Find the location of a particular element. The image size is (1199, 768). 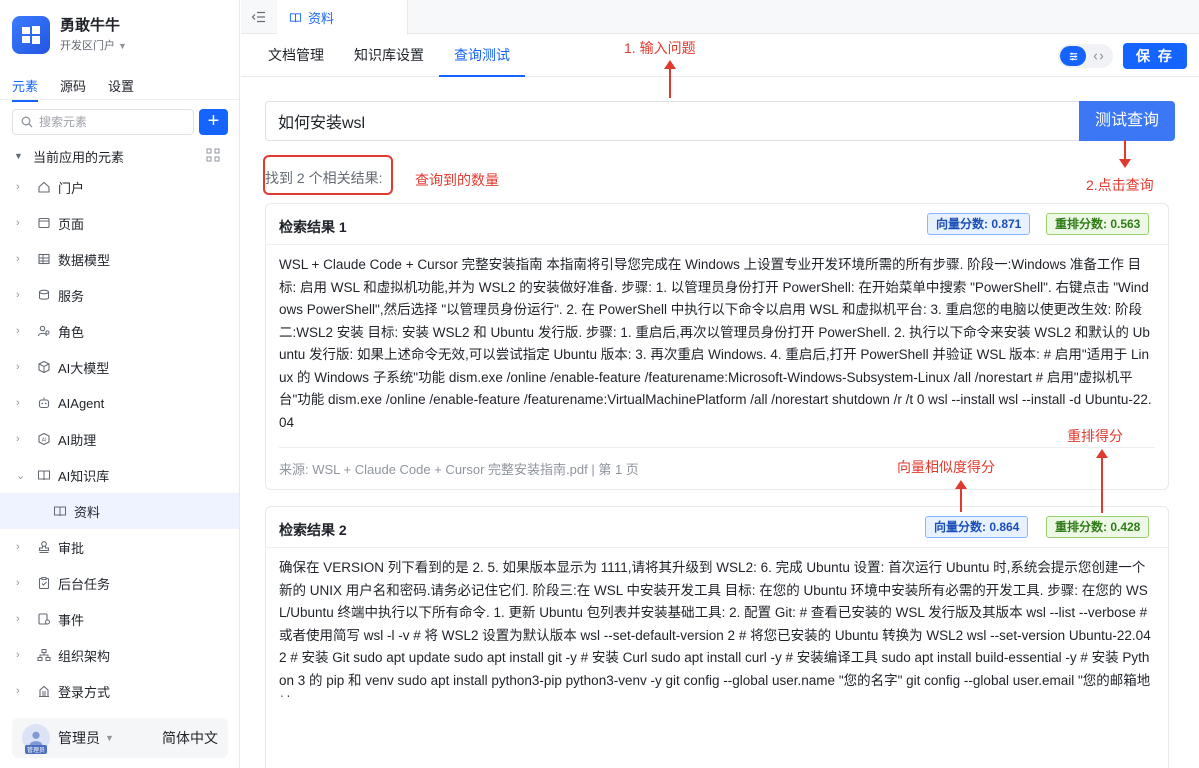

annotation-vector-score: 向量相似度得分 is located at coordinates (946, 467).